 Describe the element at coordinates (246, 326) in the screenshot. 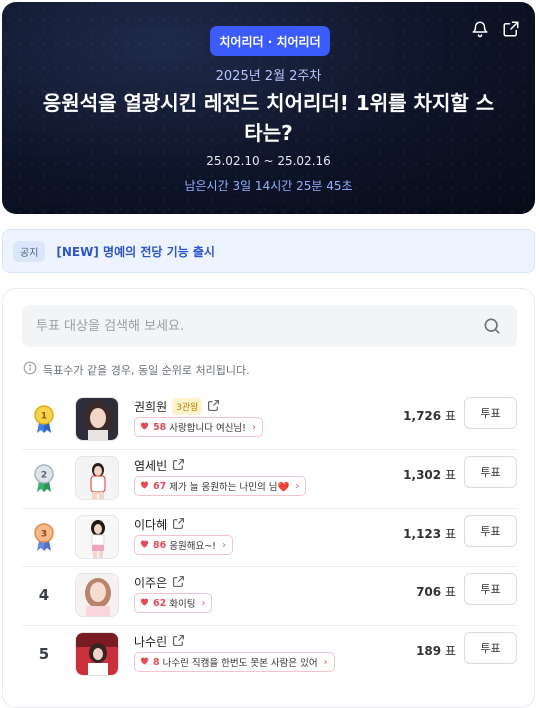

I see `search-input` at that location.